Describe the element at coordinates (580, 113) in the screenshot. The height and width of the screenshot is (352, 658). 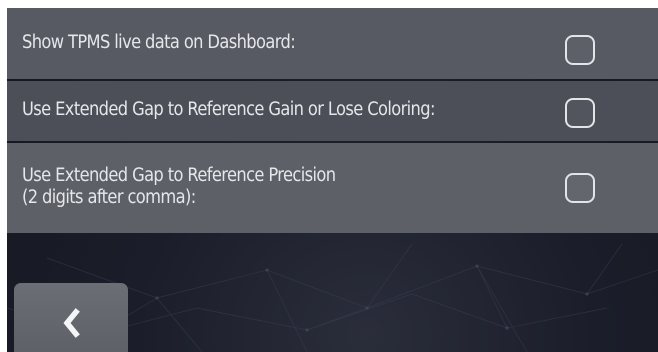
I see `checkbox-extended-gap-coloring` at that location.